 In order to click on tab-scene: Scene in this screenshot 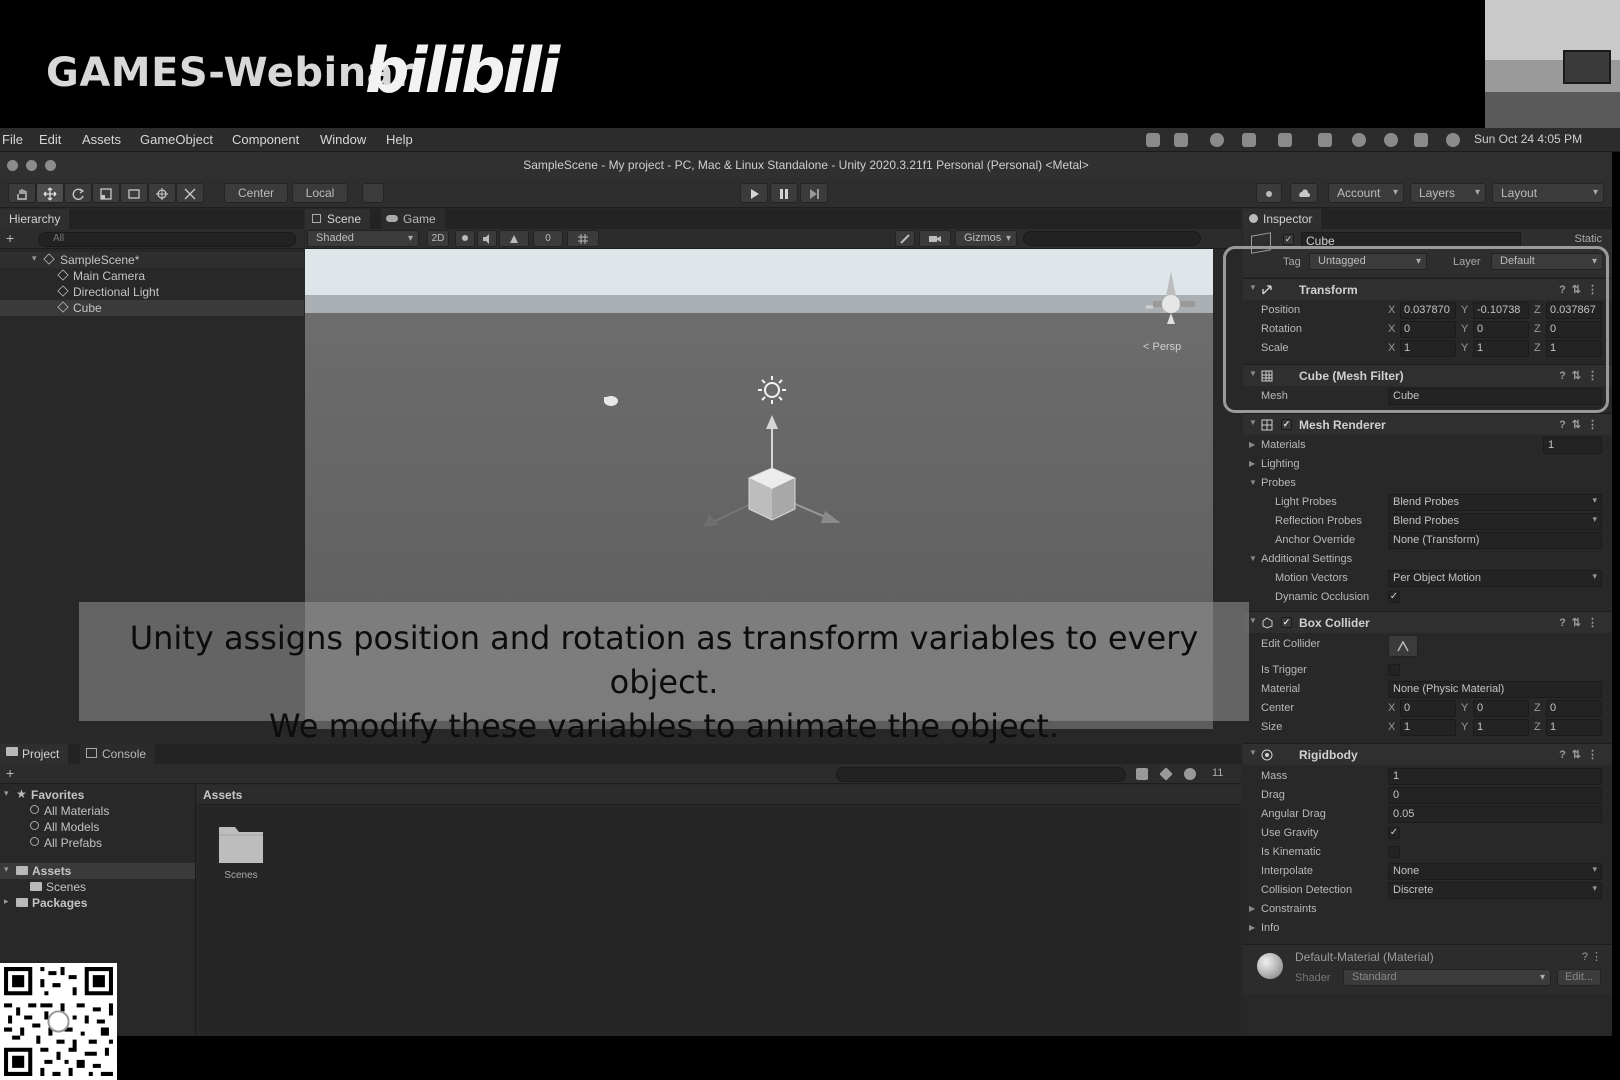, I will do `click(338, 219)`.